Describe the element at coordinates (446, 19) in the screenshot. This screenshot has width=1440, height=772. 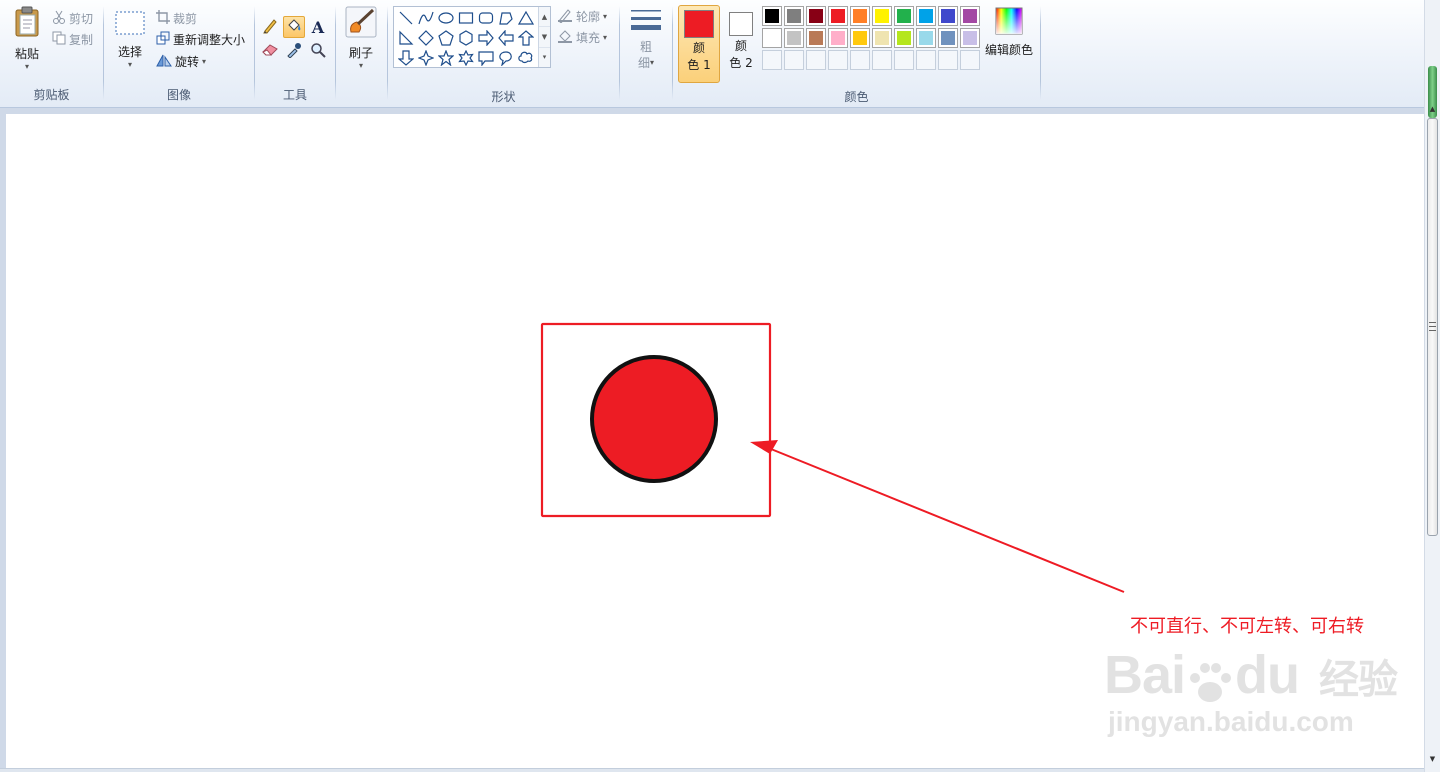
I see `shape-oval` at that location.